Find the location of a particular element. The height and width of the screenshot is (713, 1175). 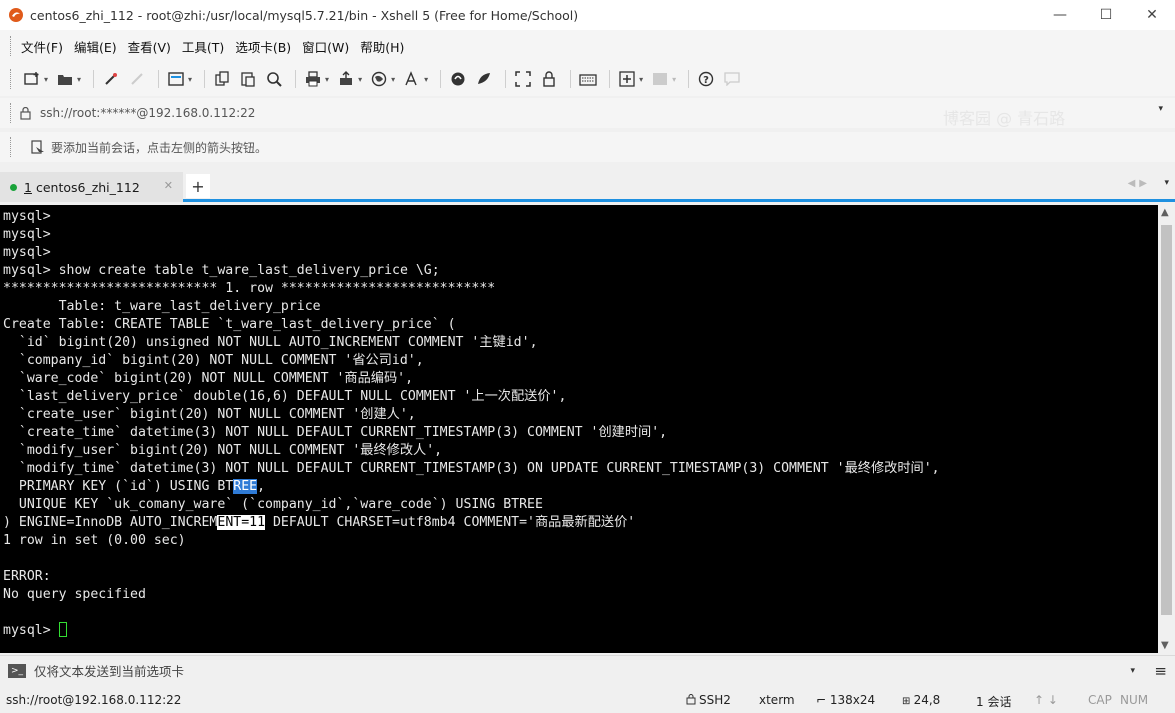

selected-text: REE is located at coordinates (245, 486).